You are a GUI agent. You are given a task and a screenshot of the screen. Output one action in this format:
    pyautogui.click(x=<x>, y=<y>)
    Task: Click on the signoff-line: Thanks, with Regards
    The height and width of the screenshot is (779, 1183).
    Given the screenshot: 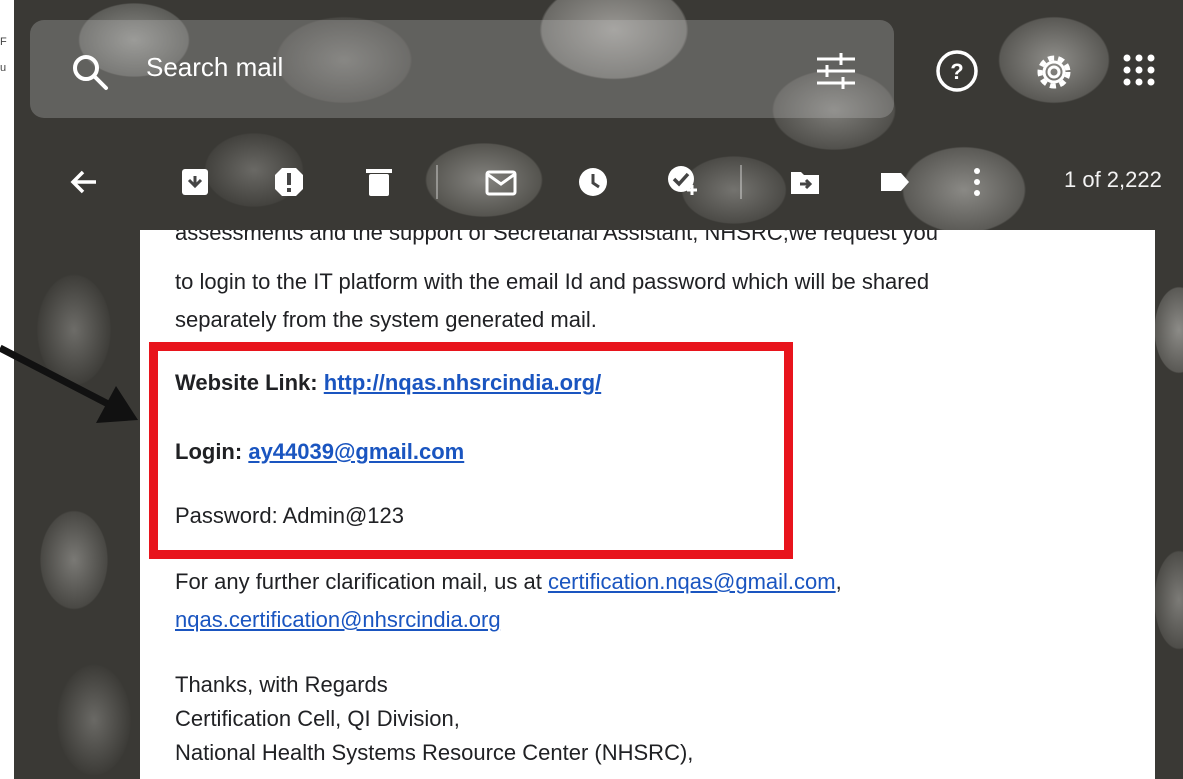 What is the action you would take?
    pyautogui.click(x=281, y=684)
    